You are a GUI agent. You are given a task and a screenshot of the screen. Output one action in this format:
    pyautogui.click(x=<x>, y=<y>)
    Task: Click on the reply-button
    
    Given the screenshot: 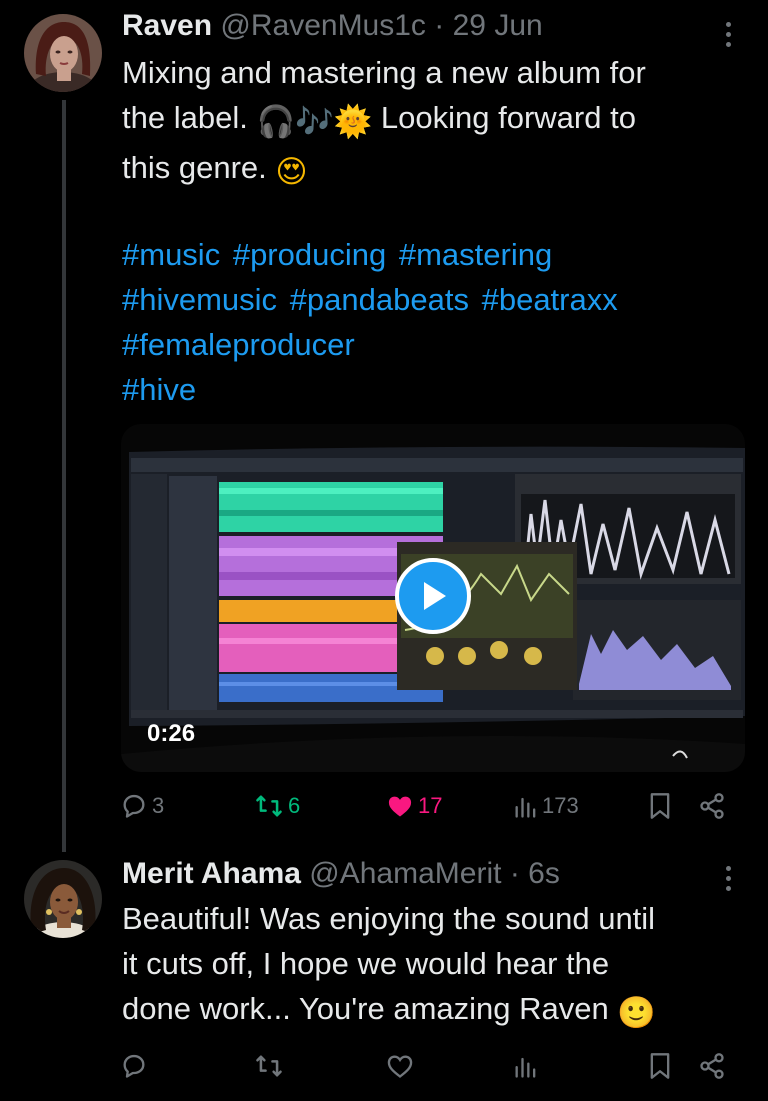 What is the action you would take?
    pyautogui.click(x=134, y=1066)
    